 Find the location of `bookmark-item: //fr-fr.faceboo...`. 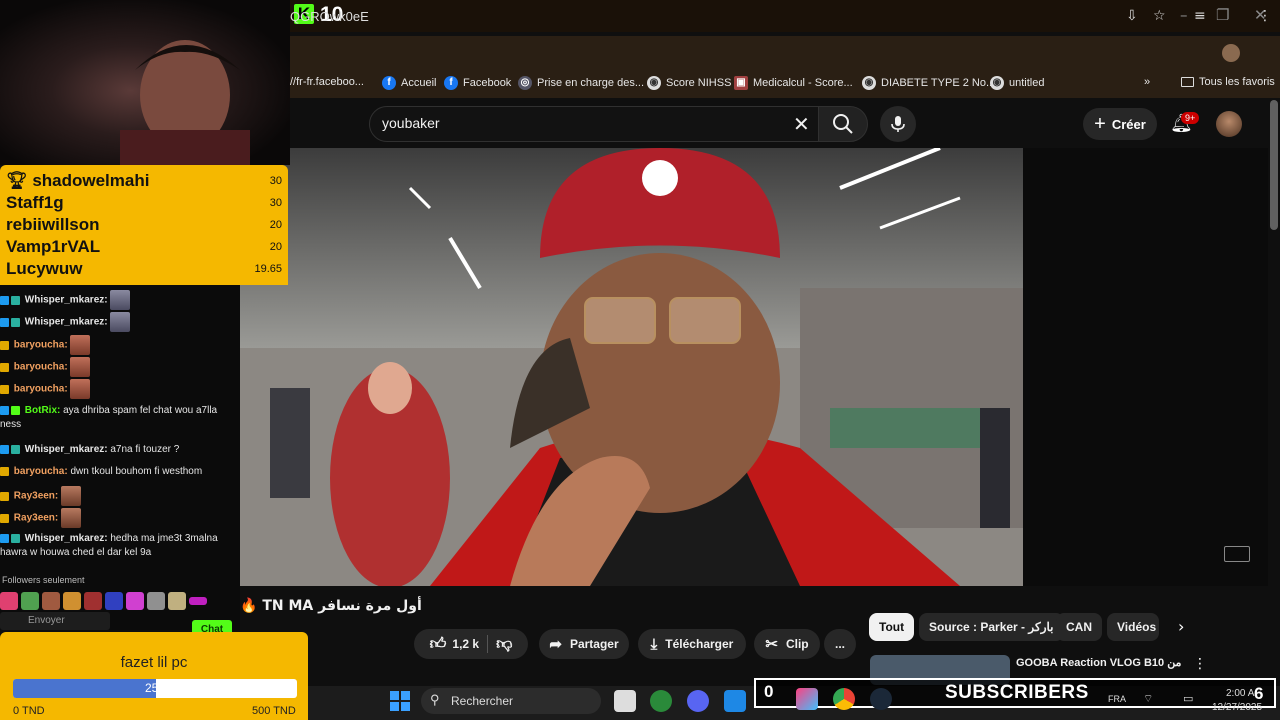

bookmark-item: //fr-fr.faceboo... is located at coordinates (327, 82).